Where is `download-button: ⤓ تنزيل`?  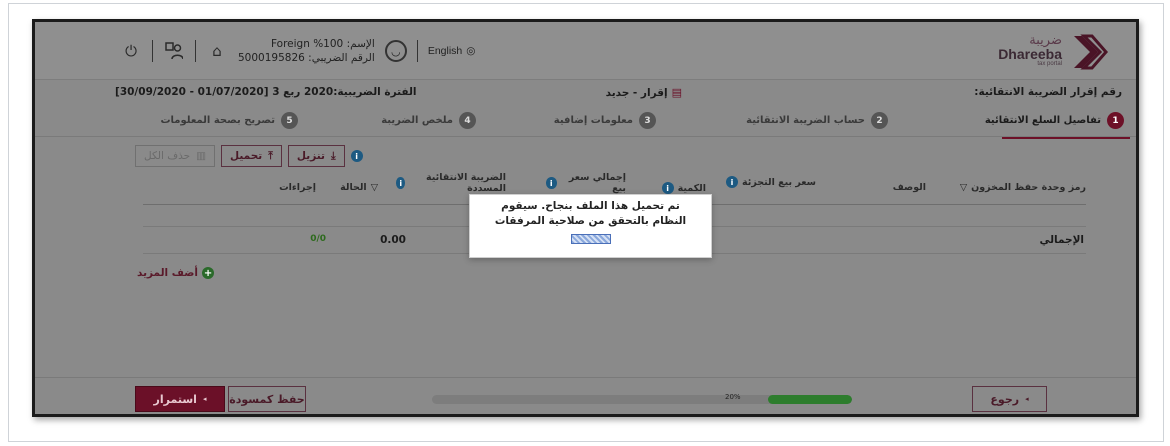
download-button: ⤓ تنزيل is located at coordinates (316, 156).